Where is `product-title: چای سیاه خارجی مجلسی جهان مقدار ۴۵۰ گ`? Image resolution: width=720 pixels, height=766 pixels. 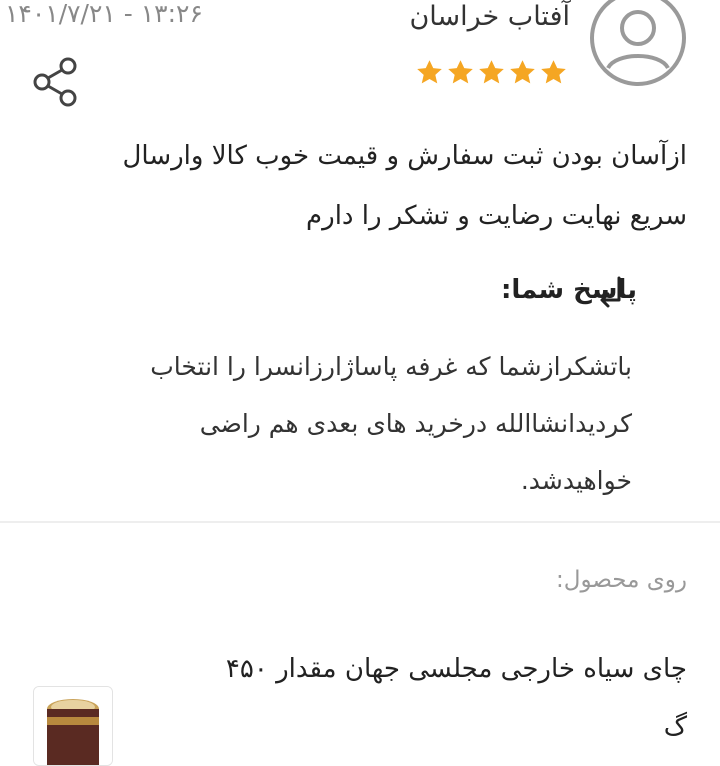 product-title: چای سیاه خارجی مجلسی جهان مقدار ۴۵۰ گ is located at coordinates (407, 698).